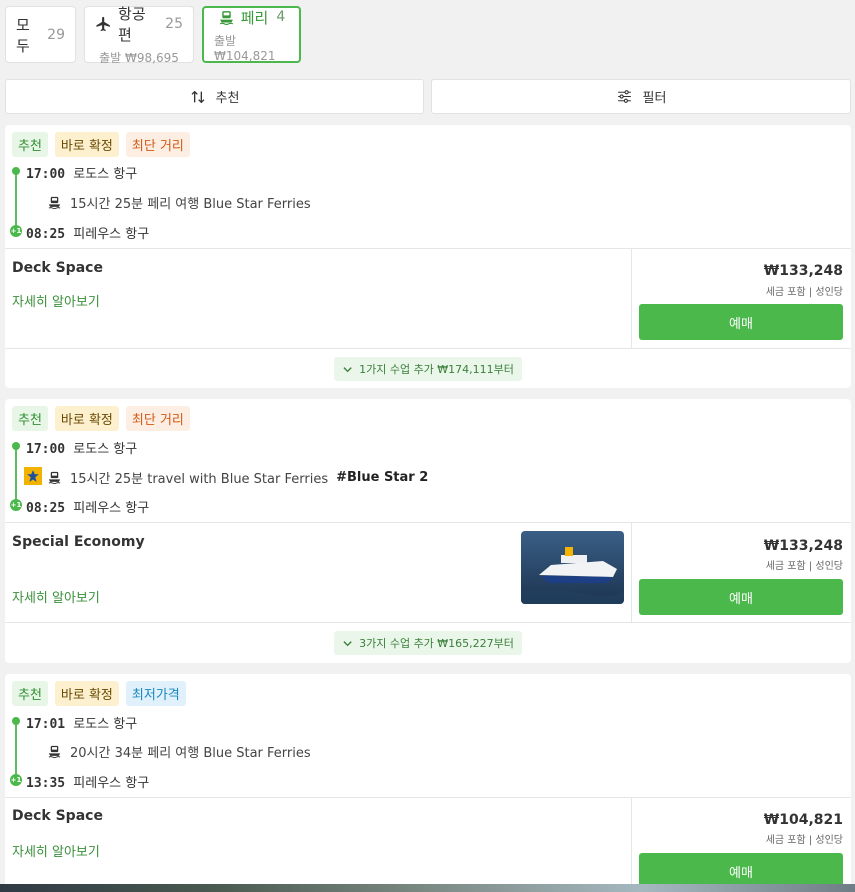 This screenshot has height=892, width=855. Describe the element at coordinates (436, 369) in the screenshot. I see `more-classes-label: 1가지 수업 추가 ₩174,111부터` at that location.